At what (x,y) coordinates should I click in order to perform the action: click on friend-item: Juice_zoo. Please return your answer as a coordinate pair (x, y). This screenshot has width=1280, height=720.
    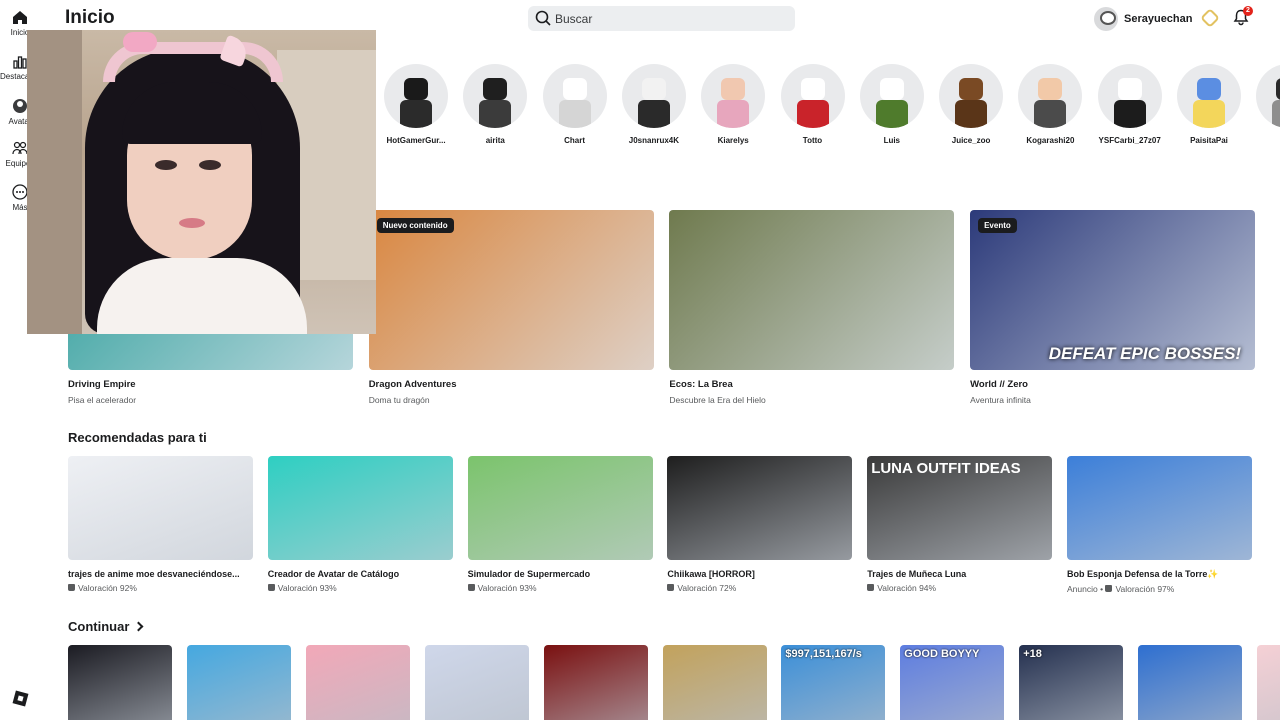
    Looking at the image, I should click on (971, 104).